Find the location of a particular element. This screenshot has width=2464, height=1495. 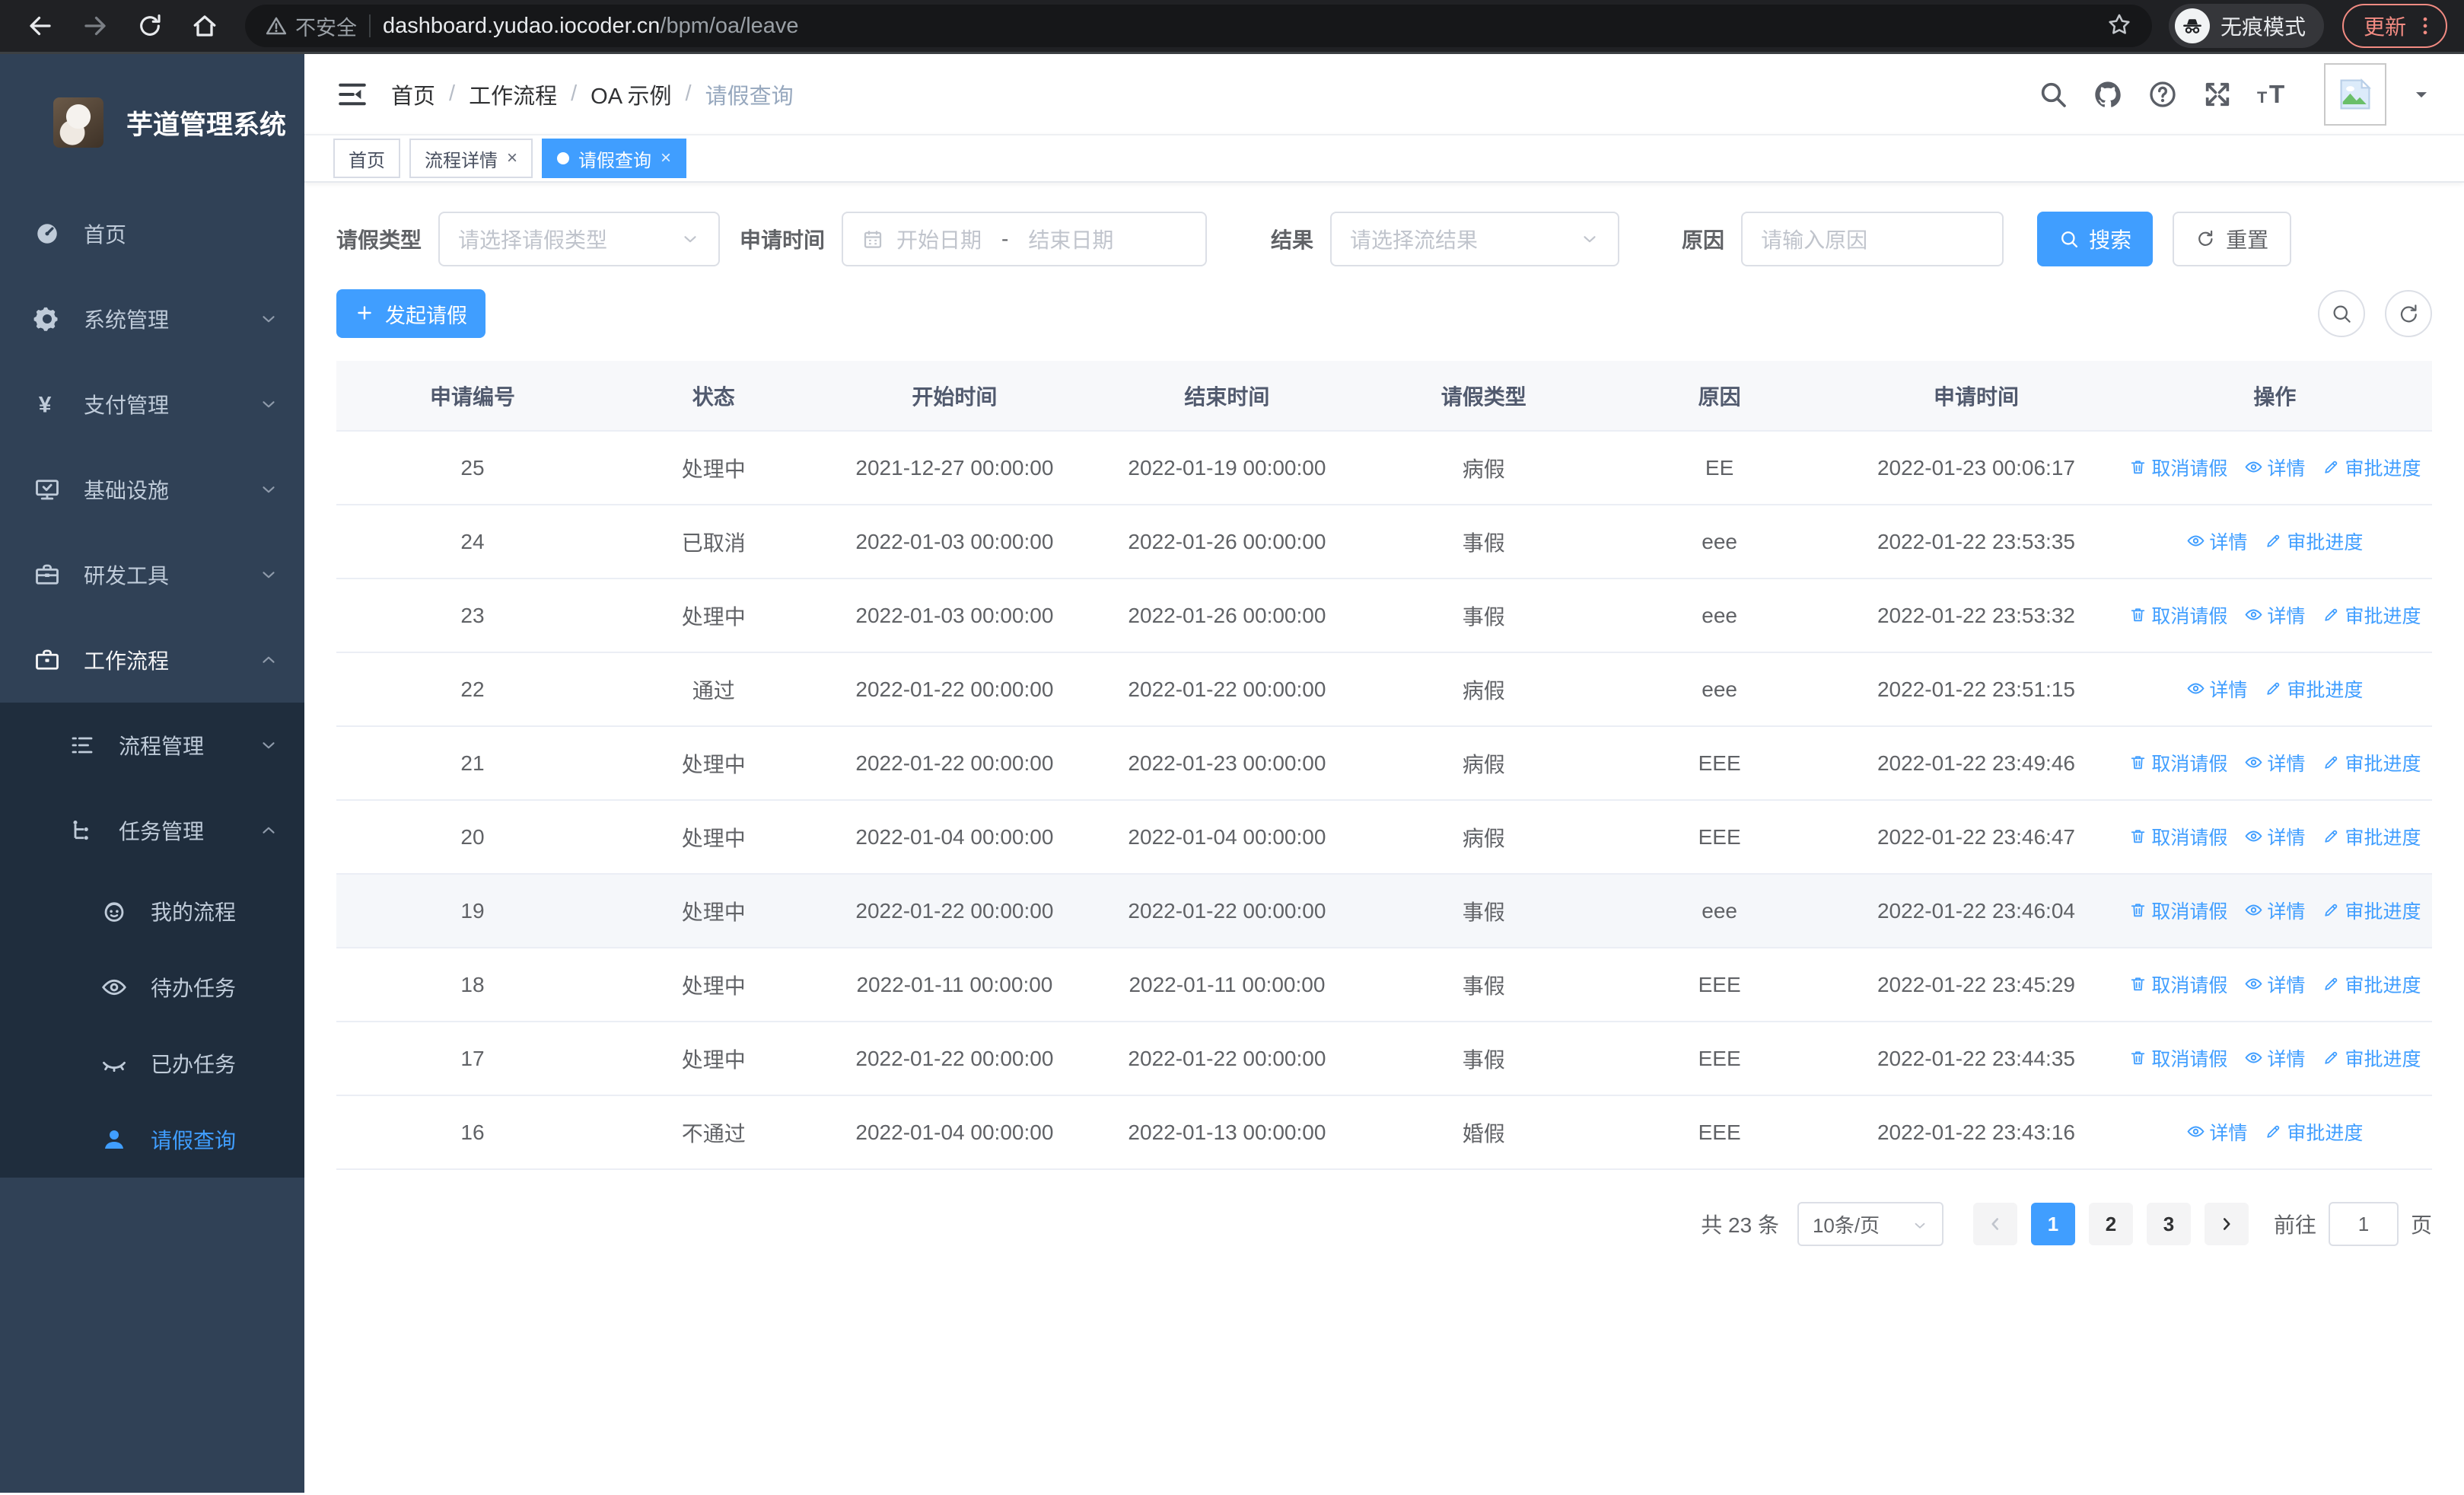

reset-button: 重置 is located at coordinates (2232, 239).